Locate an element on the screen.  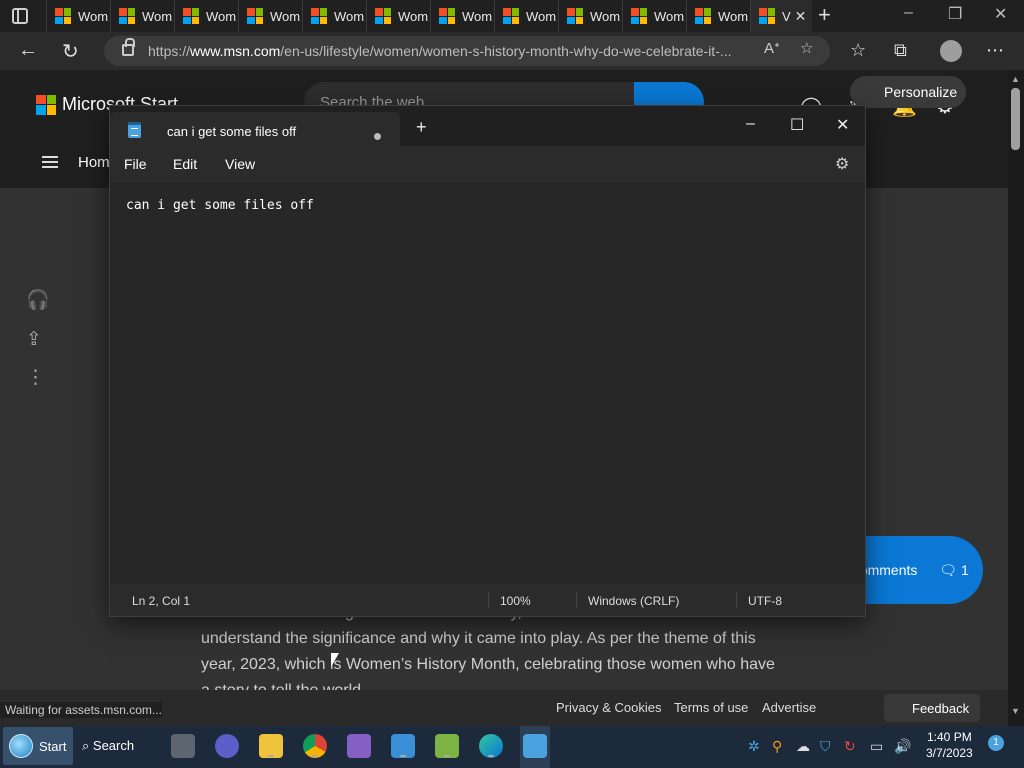
game-app-icon is located at coordinates (447, 746).